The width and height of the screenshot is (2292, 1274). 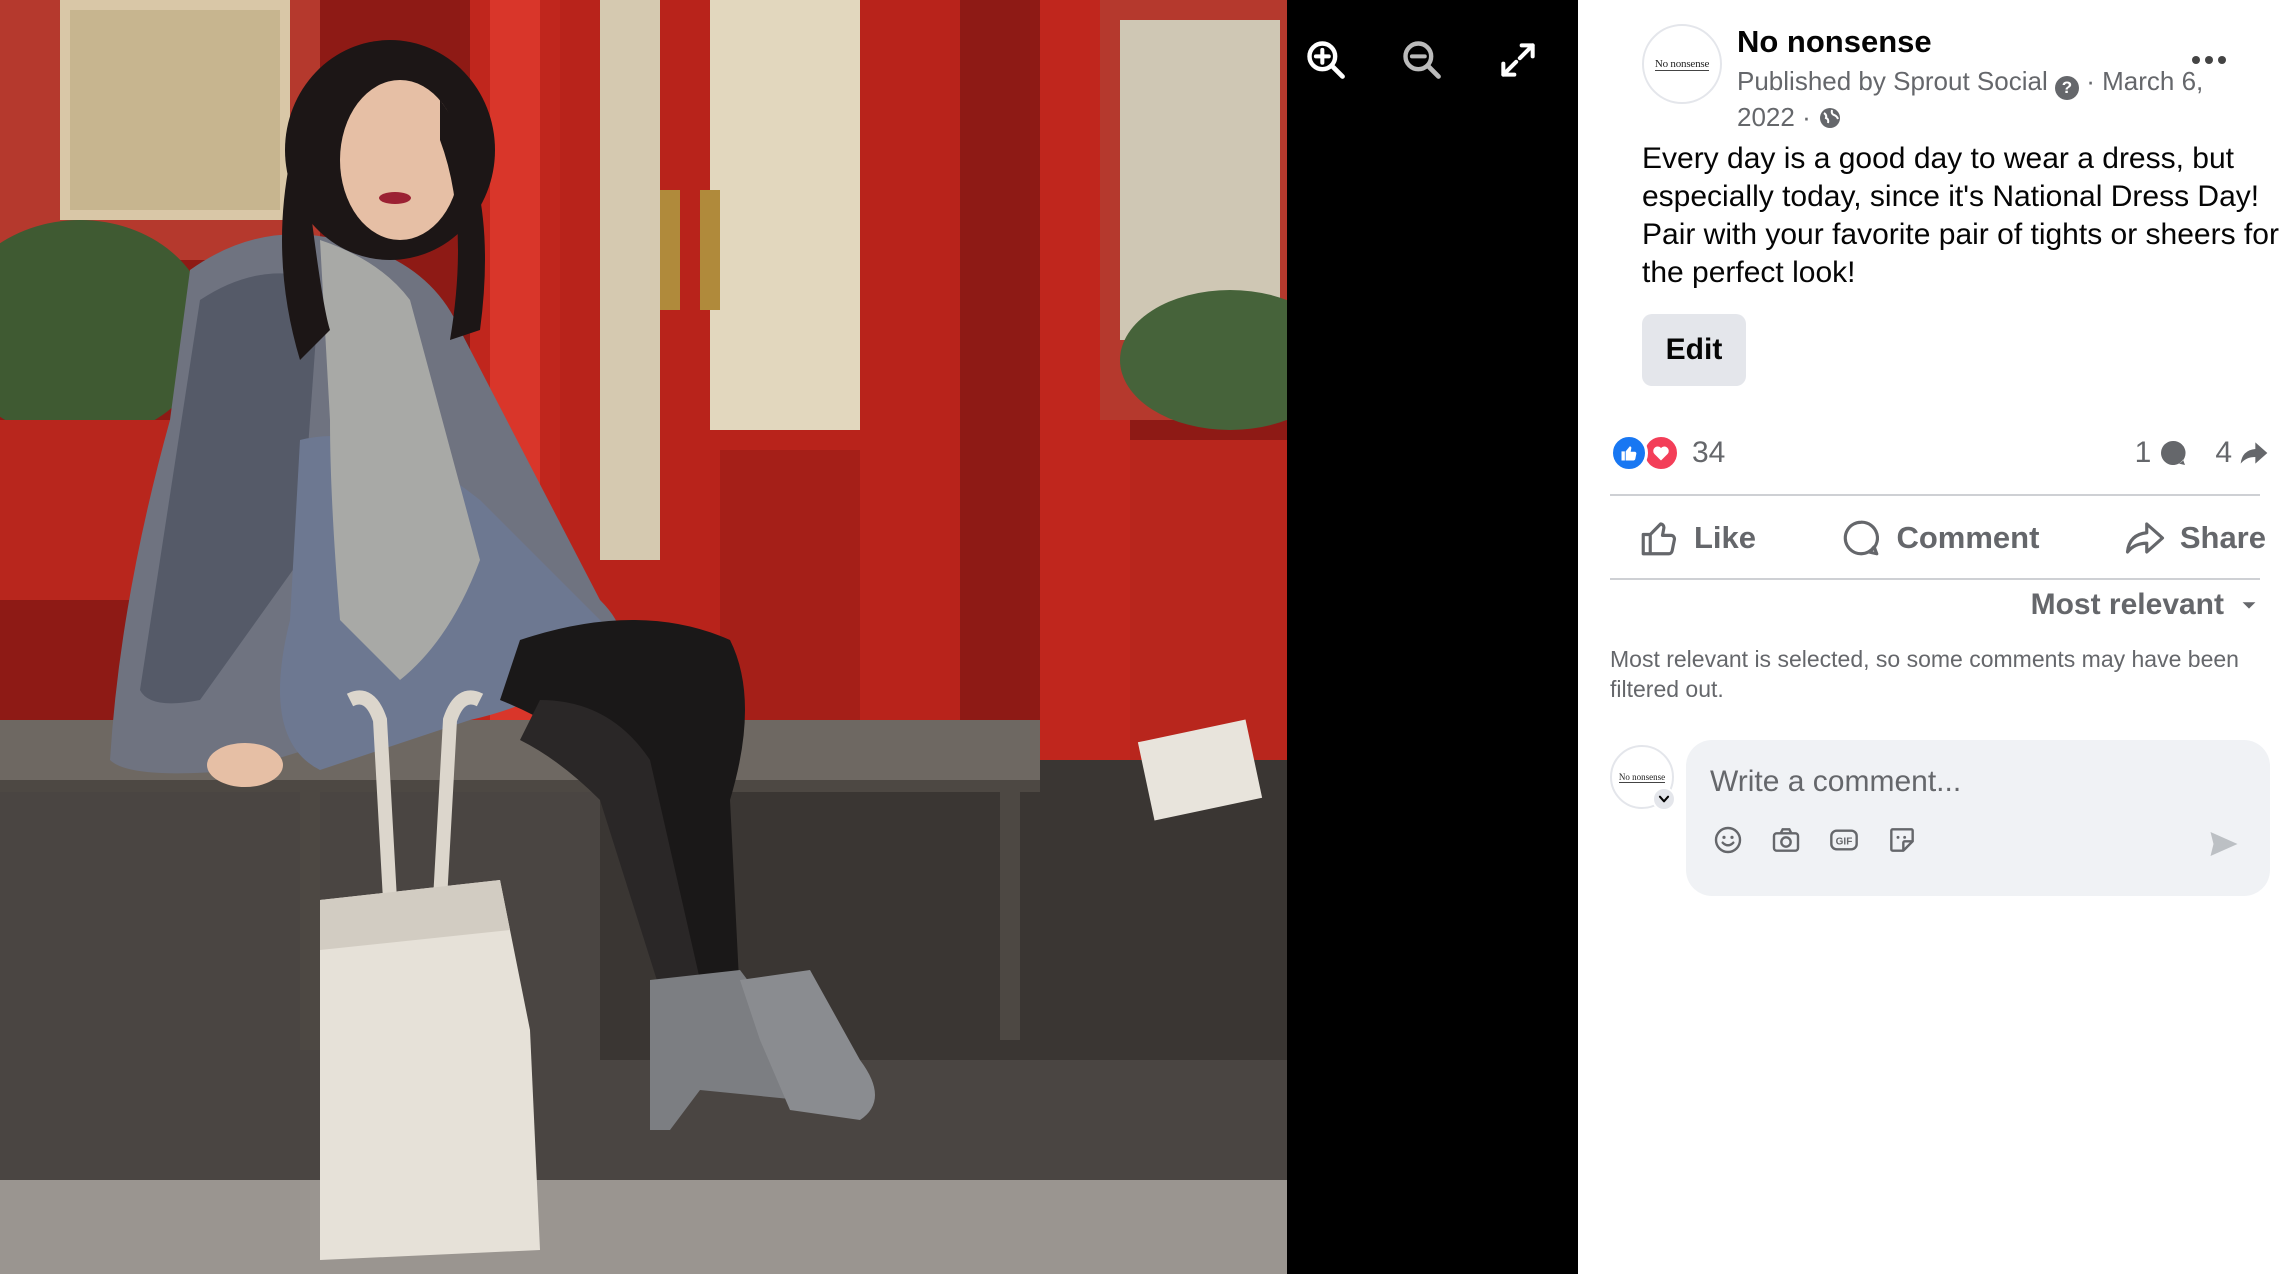 What do you see at coordinates (1725, 537) in the screenshot?
I see `like-label: Like` at bounding box center [1725, 537].